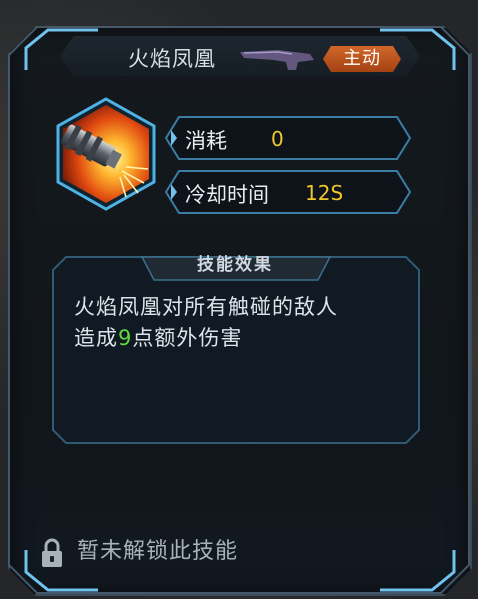 This screenshot has width=478, height=599. I want to click on cost-label: 消耗, so click(206, 141).